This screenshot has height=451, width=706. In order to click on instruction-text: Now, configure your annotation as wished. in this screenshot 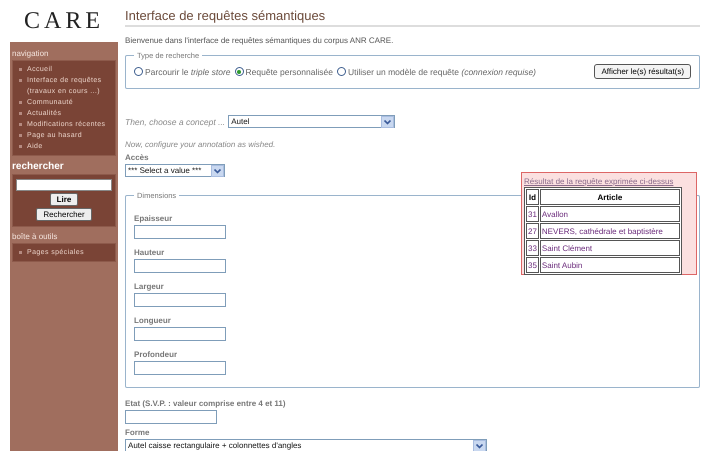, I will do `click(200, 144)`.